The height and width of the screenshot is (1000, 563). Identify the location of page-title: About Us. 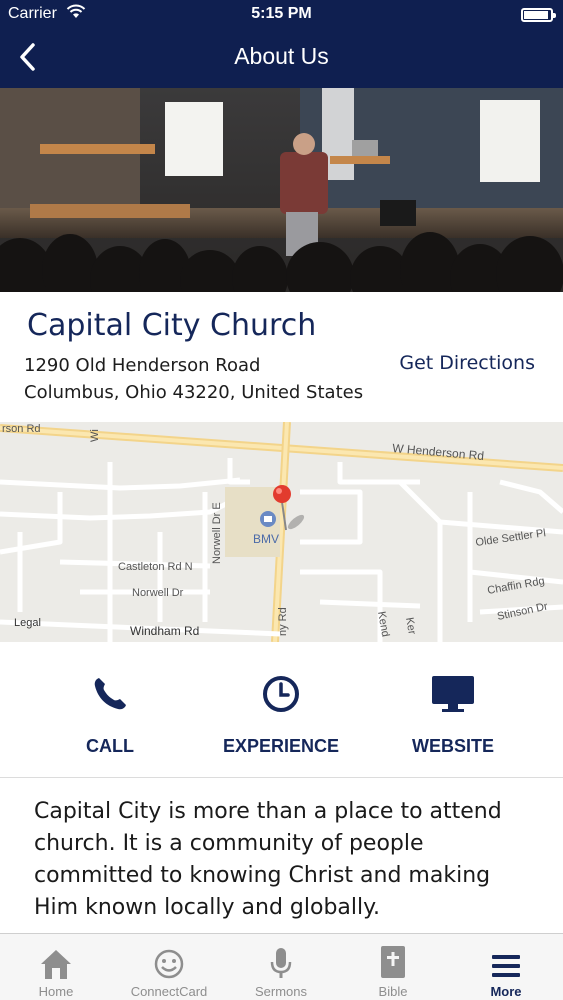
(281, 56).